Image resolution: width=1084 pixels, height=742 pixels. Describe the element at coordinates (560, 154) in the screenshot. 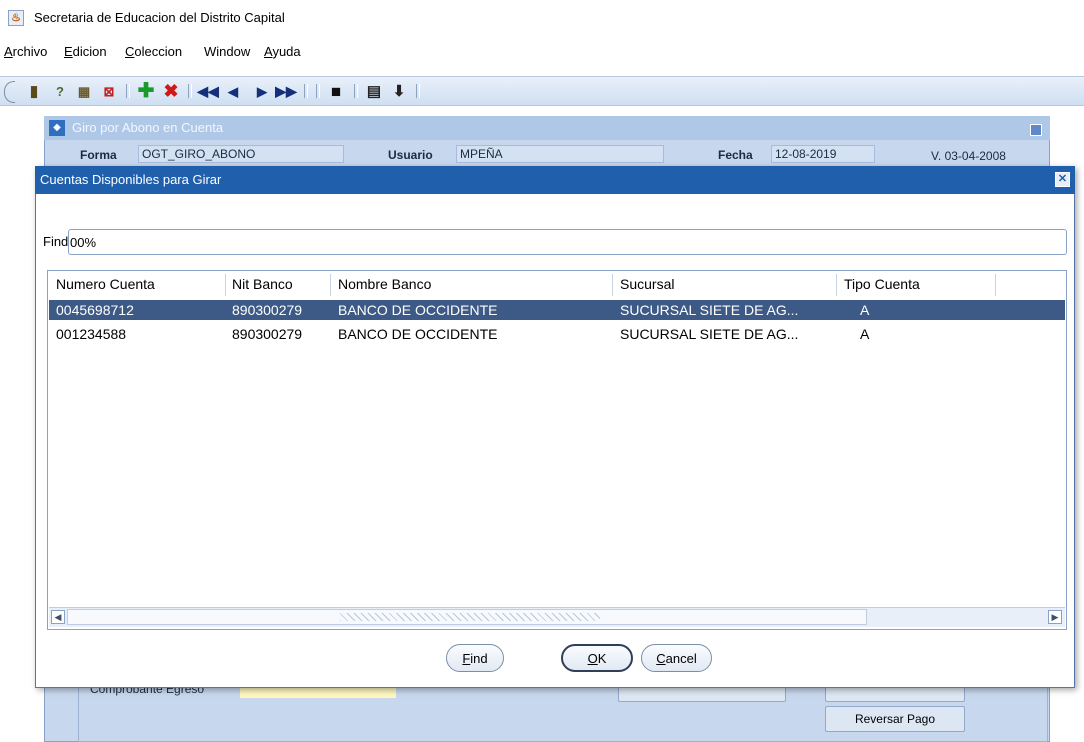

I see `usuario-field: MPEÑA` at that location.